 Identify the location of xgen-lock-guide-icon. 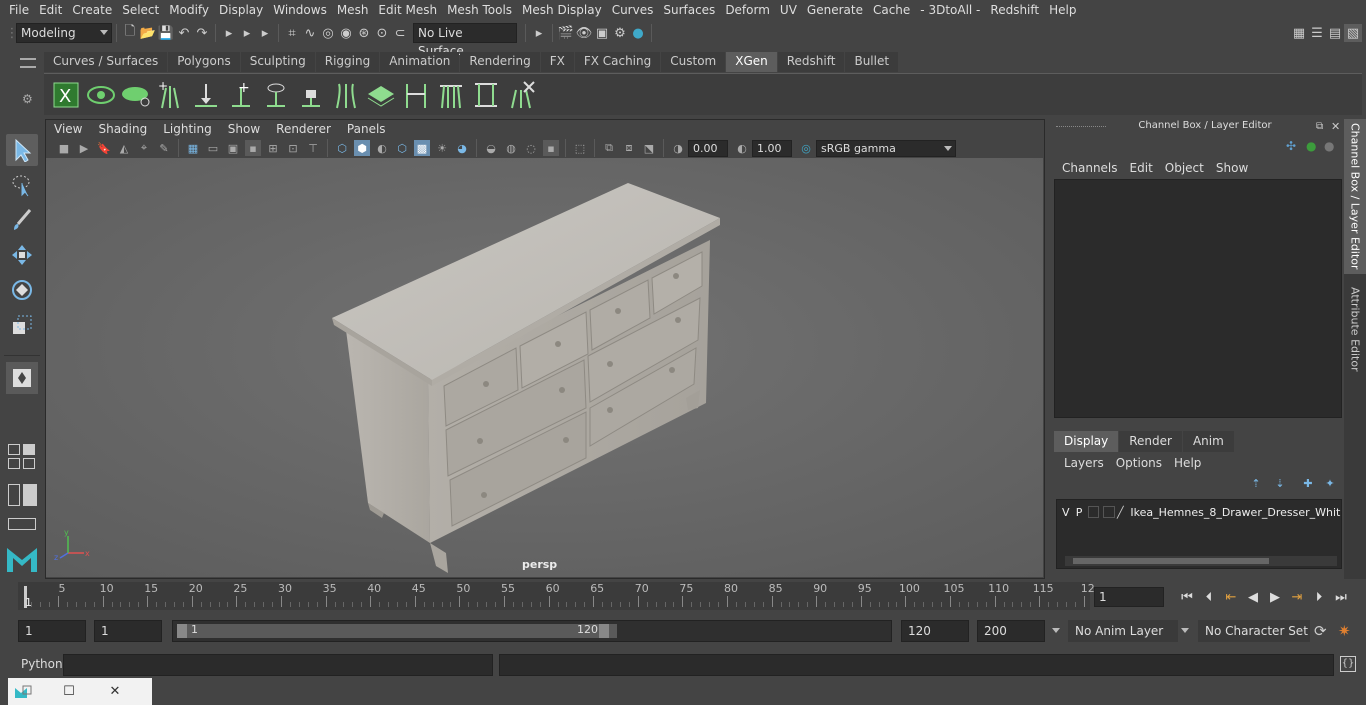
(310, 95).